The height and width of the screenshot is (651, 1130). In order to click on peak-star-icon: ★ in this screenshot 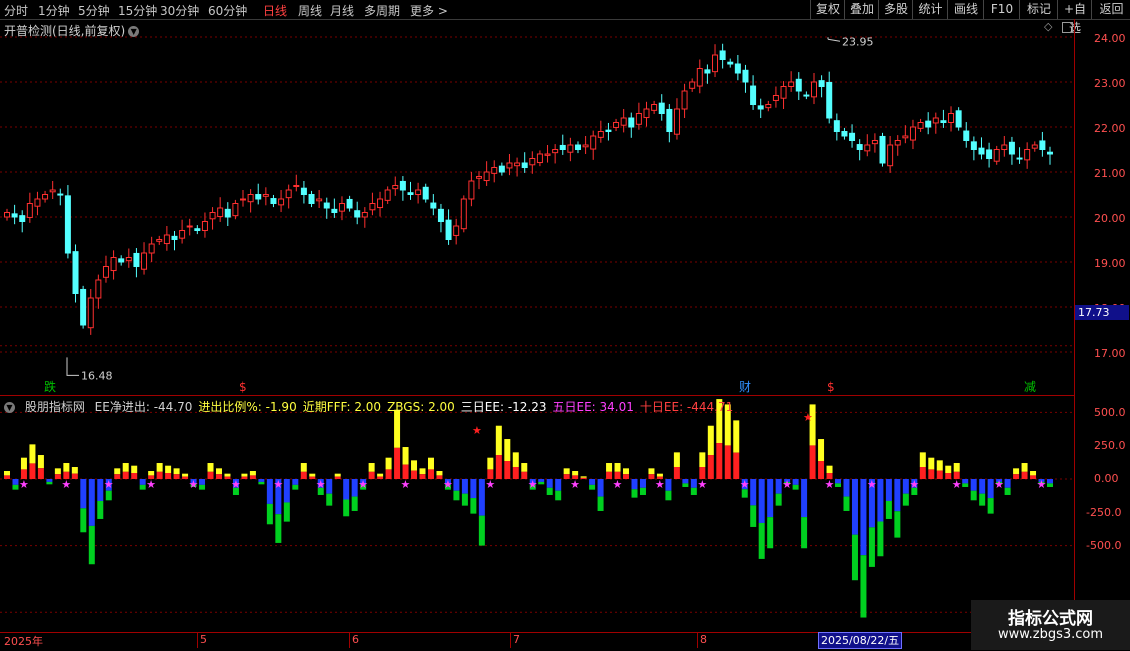, I will do `click(808, 417)`.